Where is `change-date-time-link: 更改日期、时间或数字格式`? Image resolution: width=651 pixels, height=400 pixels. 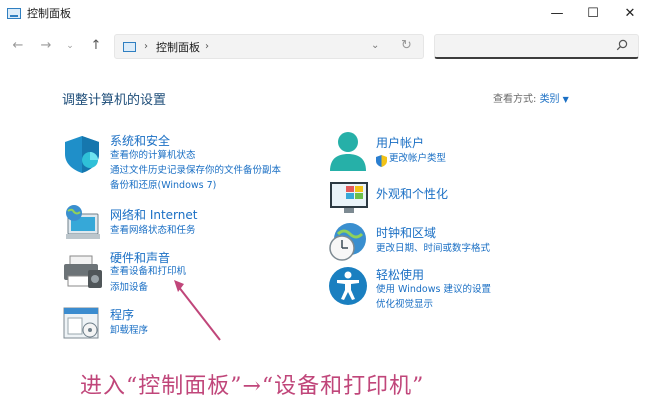
change-date-time-link: 更改日期、时间或数字格式 is located at coordinates (433, 248).